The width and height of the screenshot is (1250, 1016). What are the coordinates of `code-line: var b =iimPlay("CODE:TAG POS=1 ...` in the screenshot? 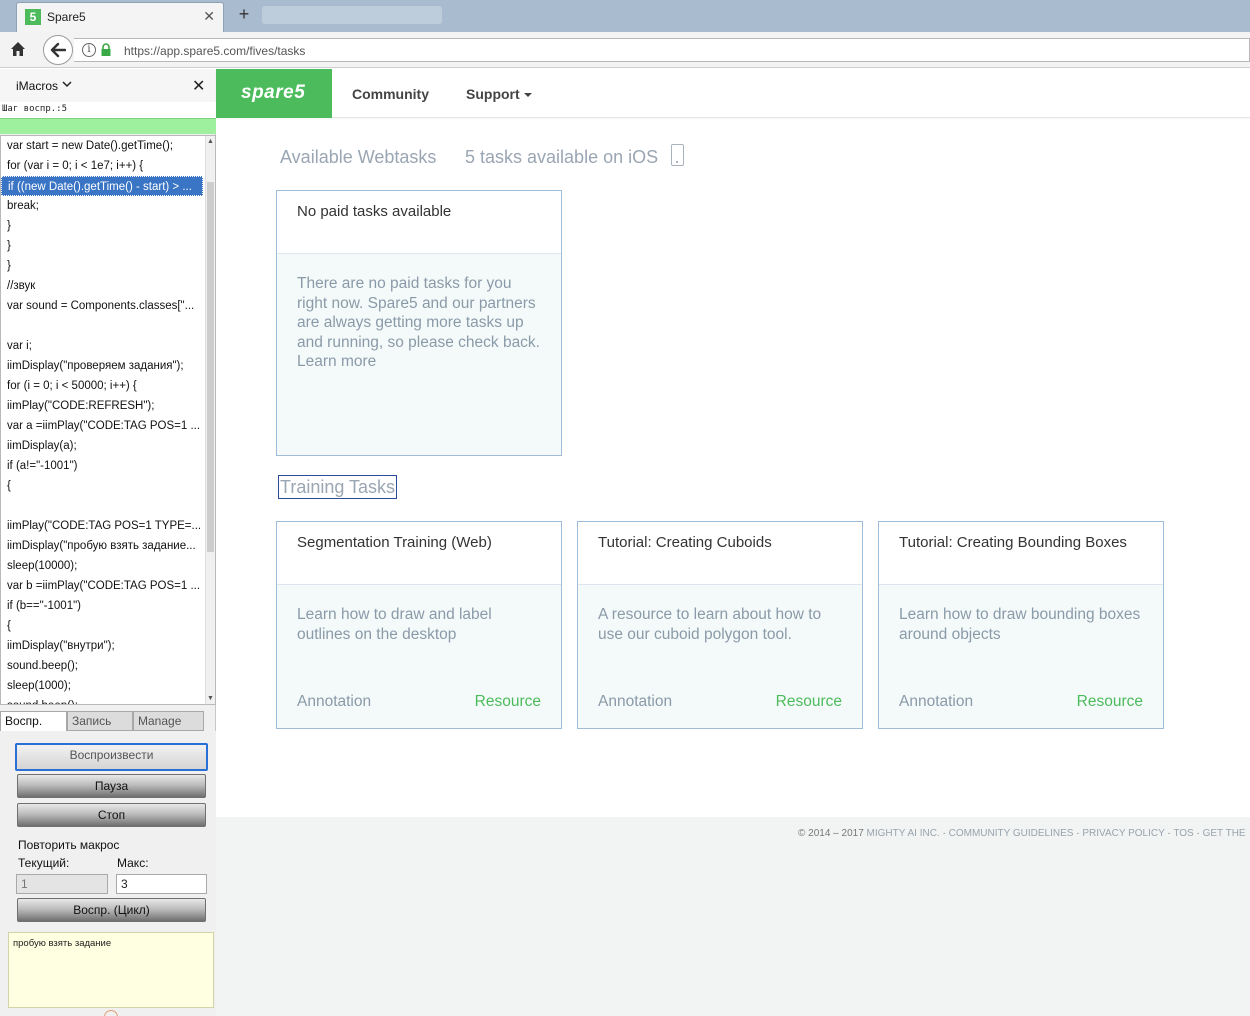 It's located at (102, 586).